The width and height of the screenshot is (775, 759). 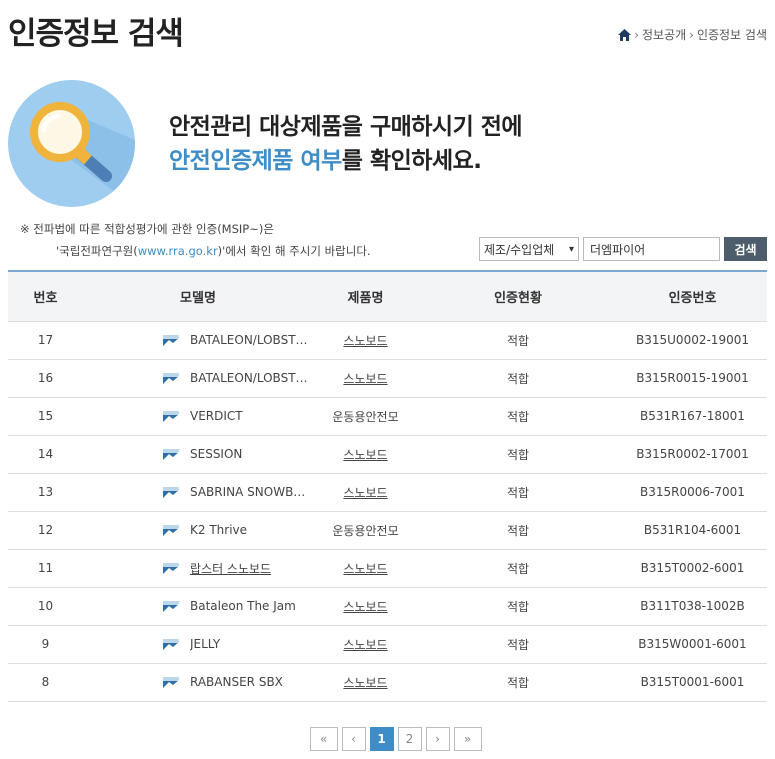 I want to click on page-title: 인증정보 검색, so click(x=96, y=34).